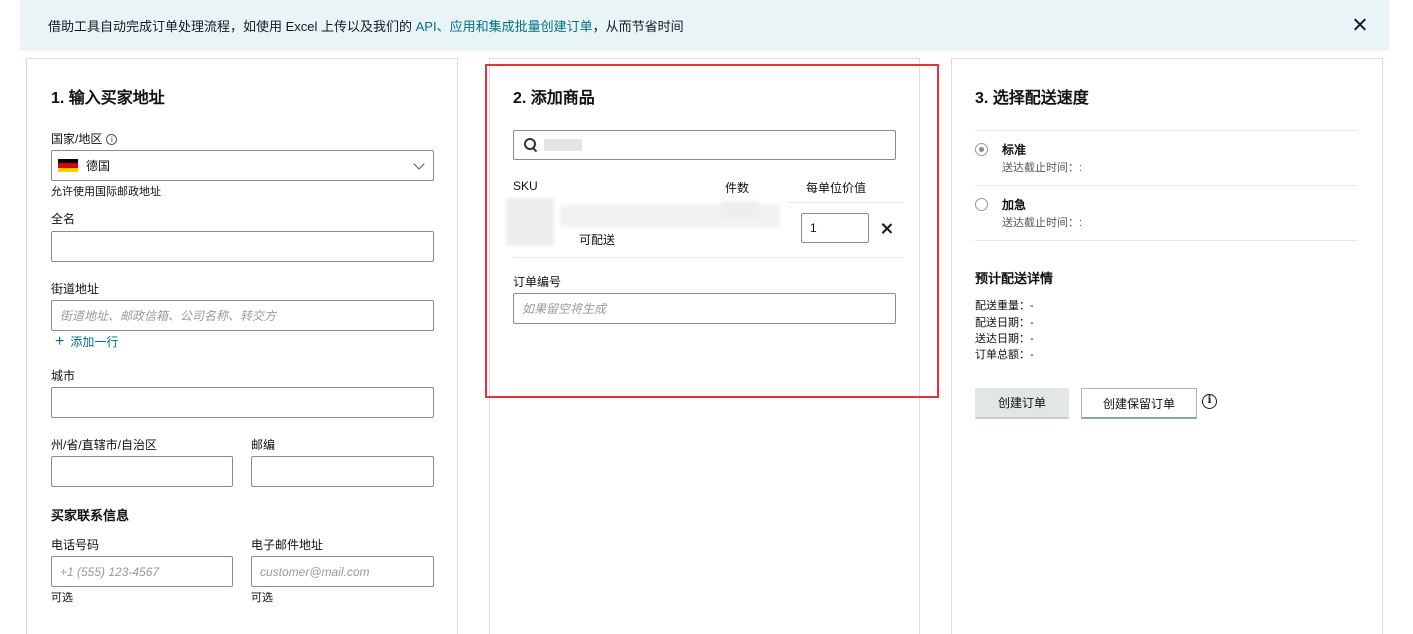 The image size is (1413, 634). Describe the element at coordinates (1004, 323) in the screenshot. I see `ship-date: 配送日期：-` at that location.